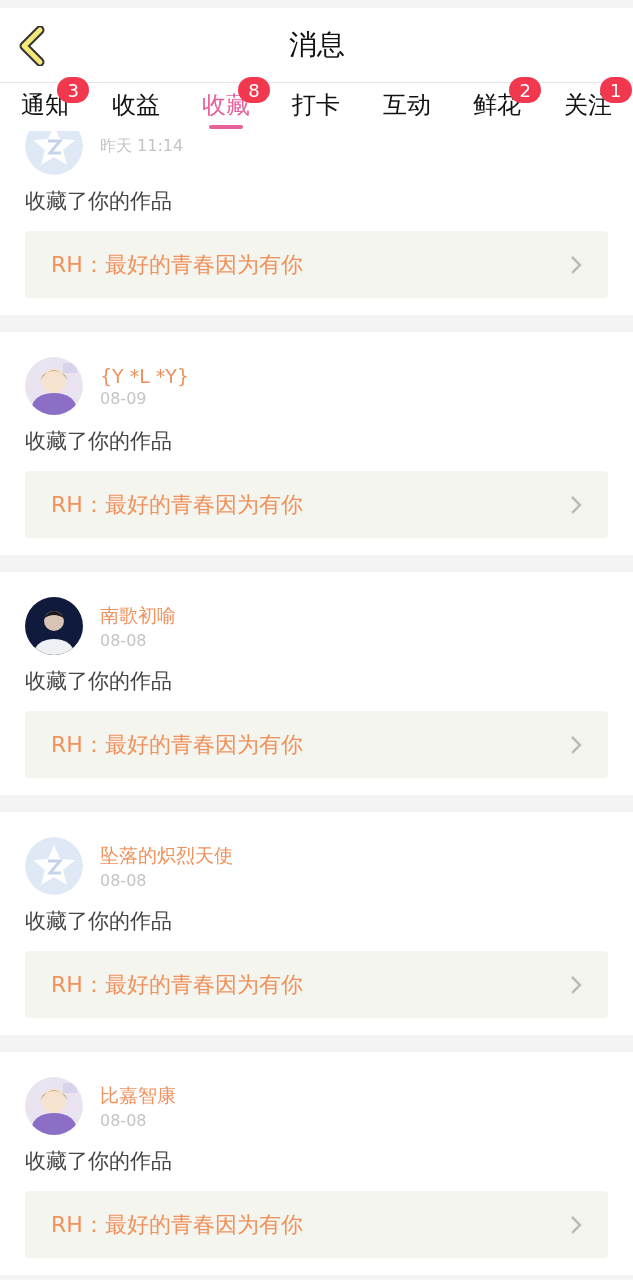 This screenshot has width=633, height=1280. Describe the element at coordinates (54, 866) in the screenshot. I see `default-avatar-icon` at that location.